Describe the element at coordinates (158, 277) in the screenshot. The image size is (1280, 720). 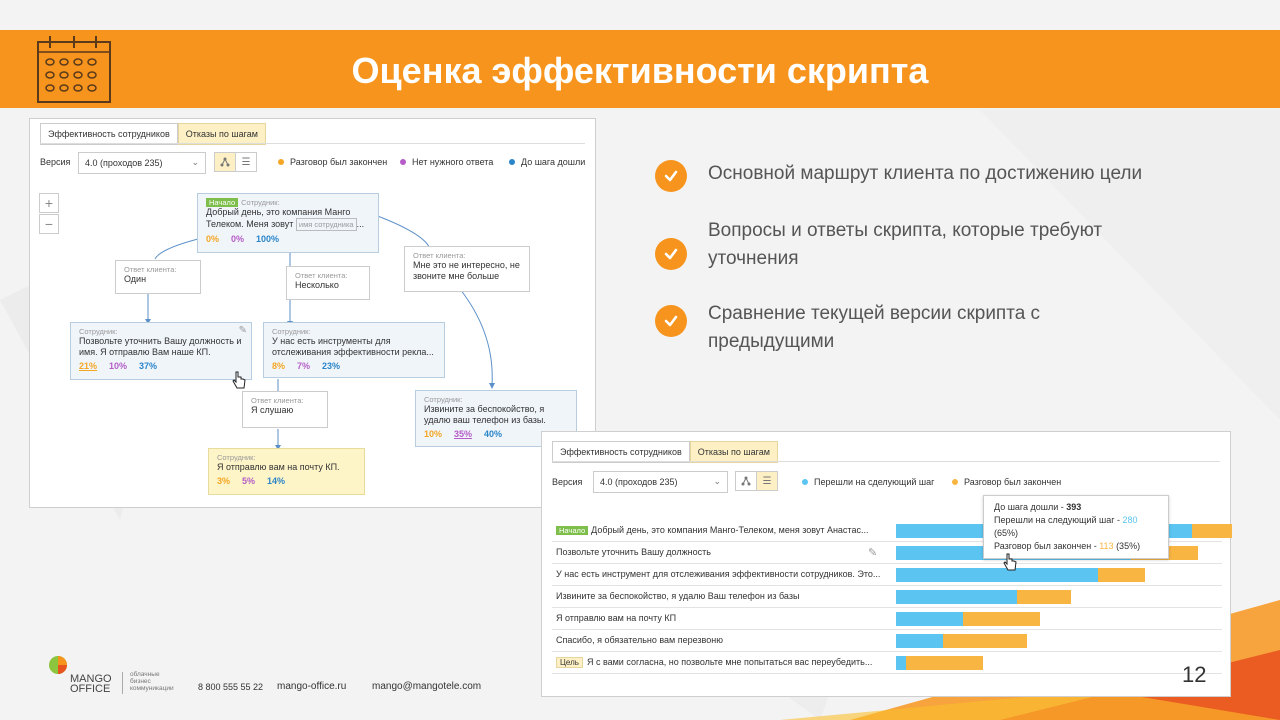
I see `flow-node-answer-one: Ответ клиента: Один` at that location.